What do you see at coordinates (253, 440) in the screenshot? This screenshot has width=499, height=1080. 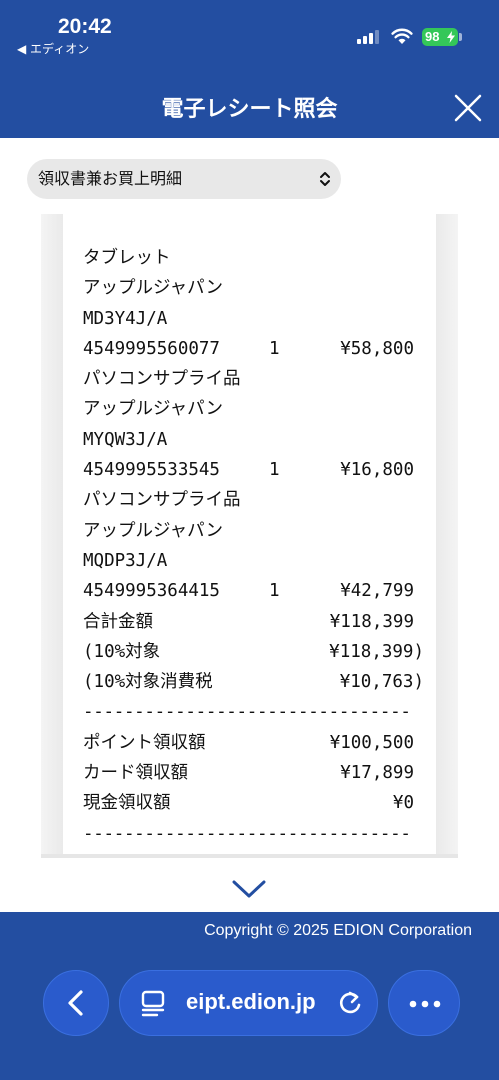 I see `receipt-line: MYQW3J/A` at bounding box center [253, 440].